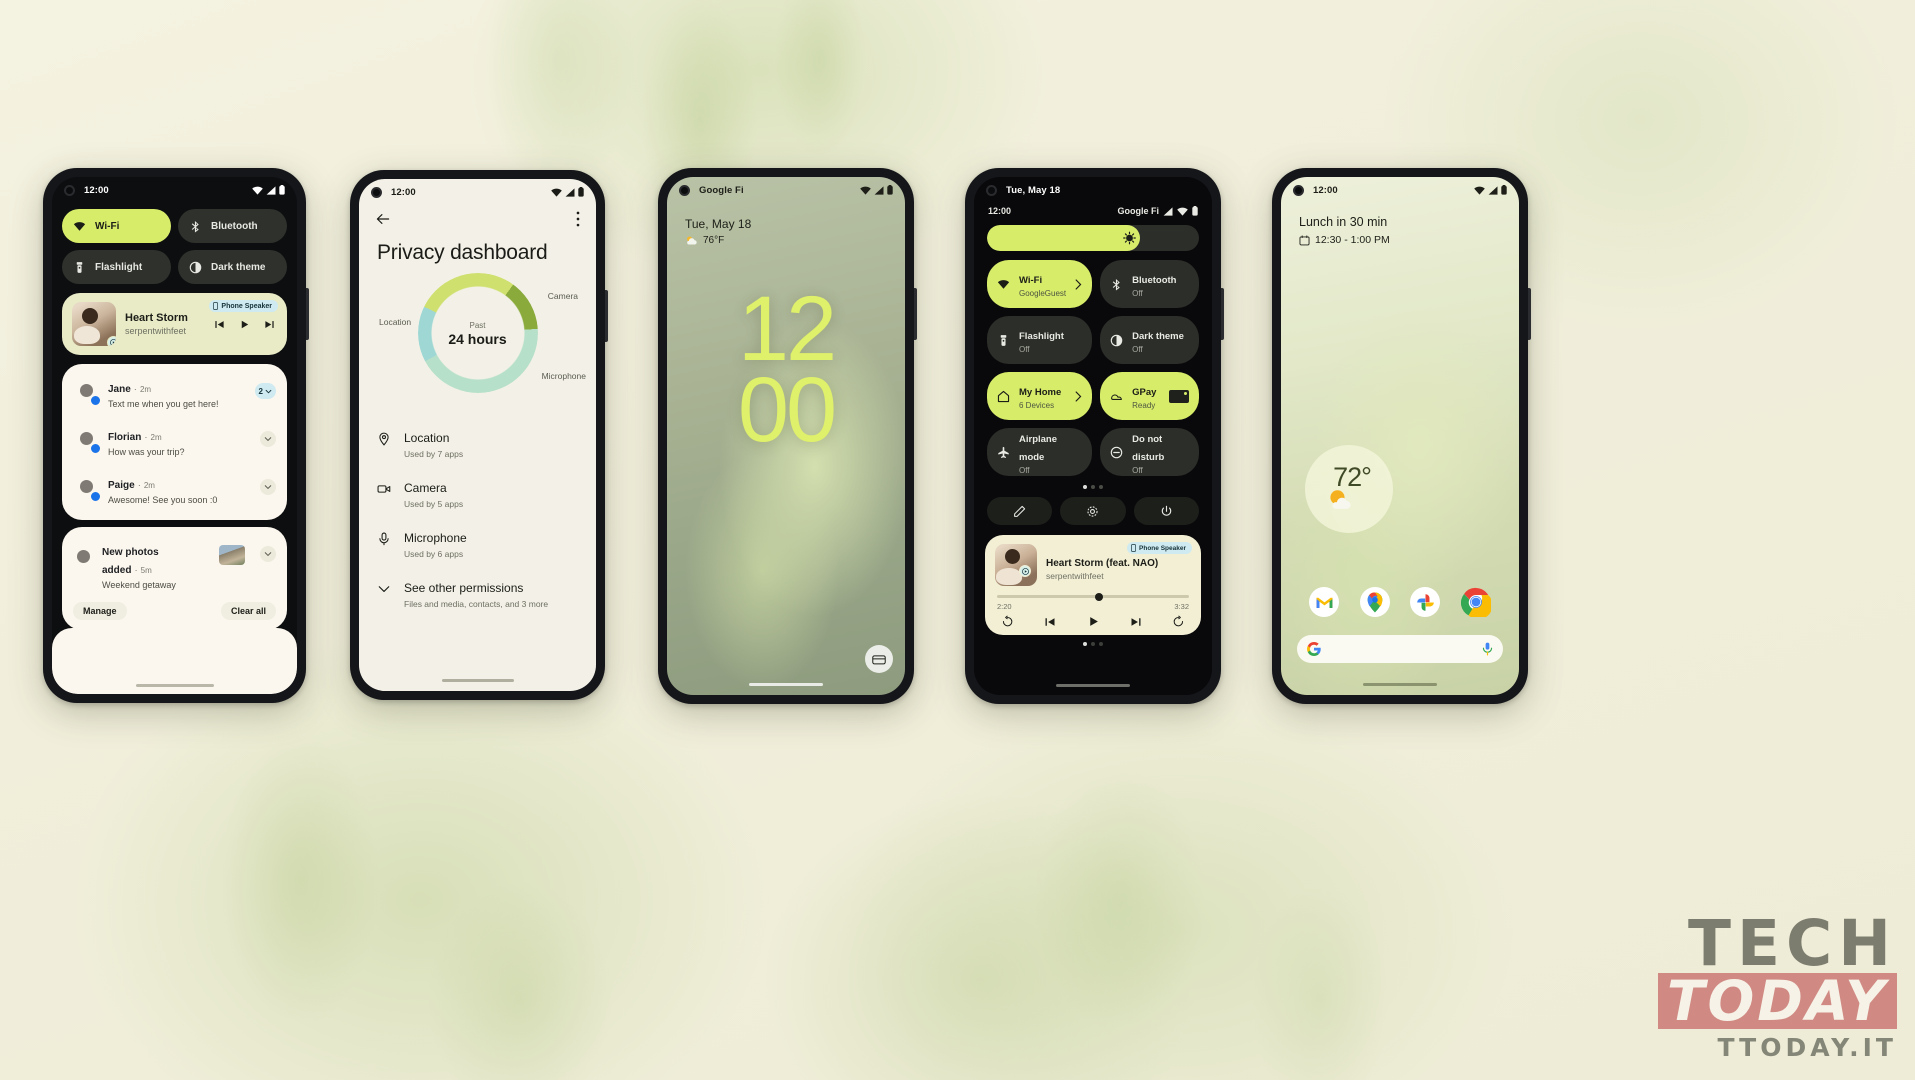  I want to click on clear-all-button: Clear all, so click(248, 611).